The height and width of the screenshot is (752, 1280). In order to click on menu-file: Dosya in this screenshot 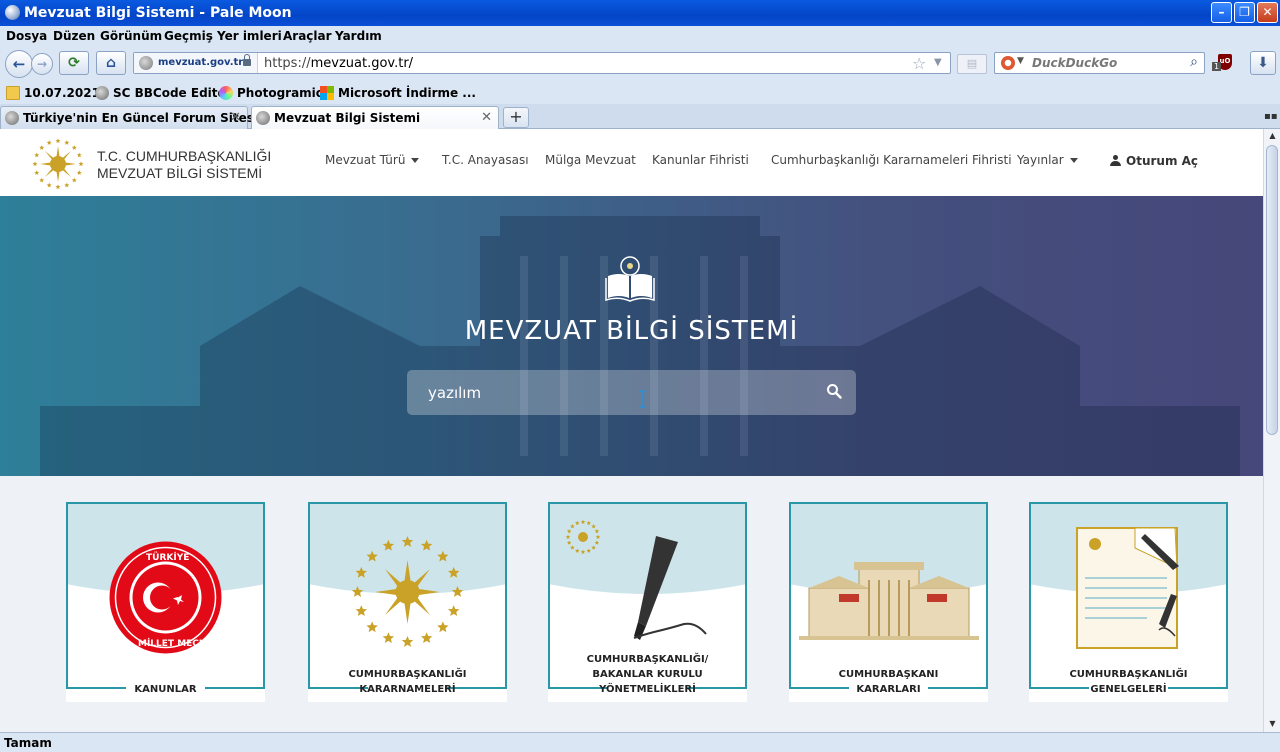, I will do `click(26, 36)`.